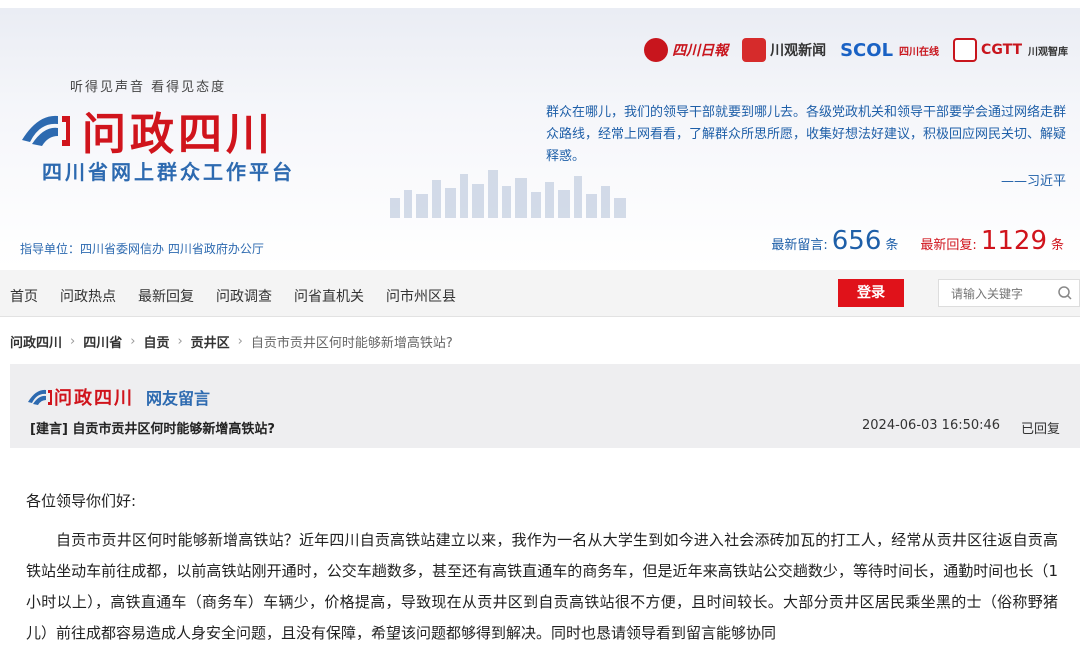 The height and width of the screenshot is (661, 1080). Describe the element at coordinates (148, 87) in the screenshot. I see `site-slogan: 听得见声音 看得见态度` at that location.